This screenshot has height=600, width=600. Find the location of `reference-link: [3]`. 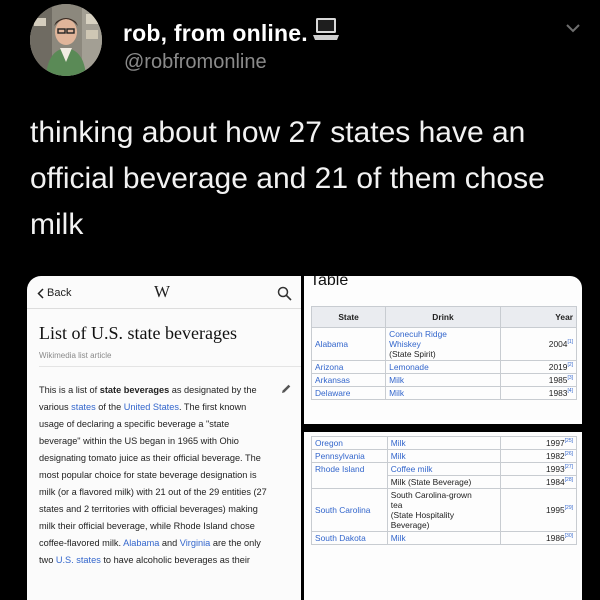

reference-link: [3] is located at coordinates (570, 378).